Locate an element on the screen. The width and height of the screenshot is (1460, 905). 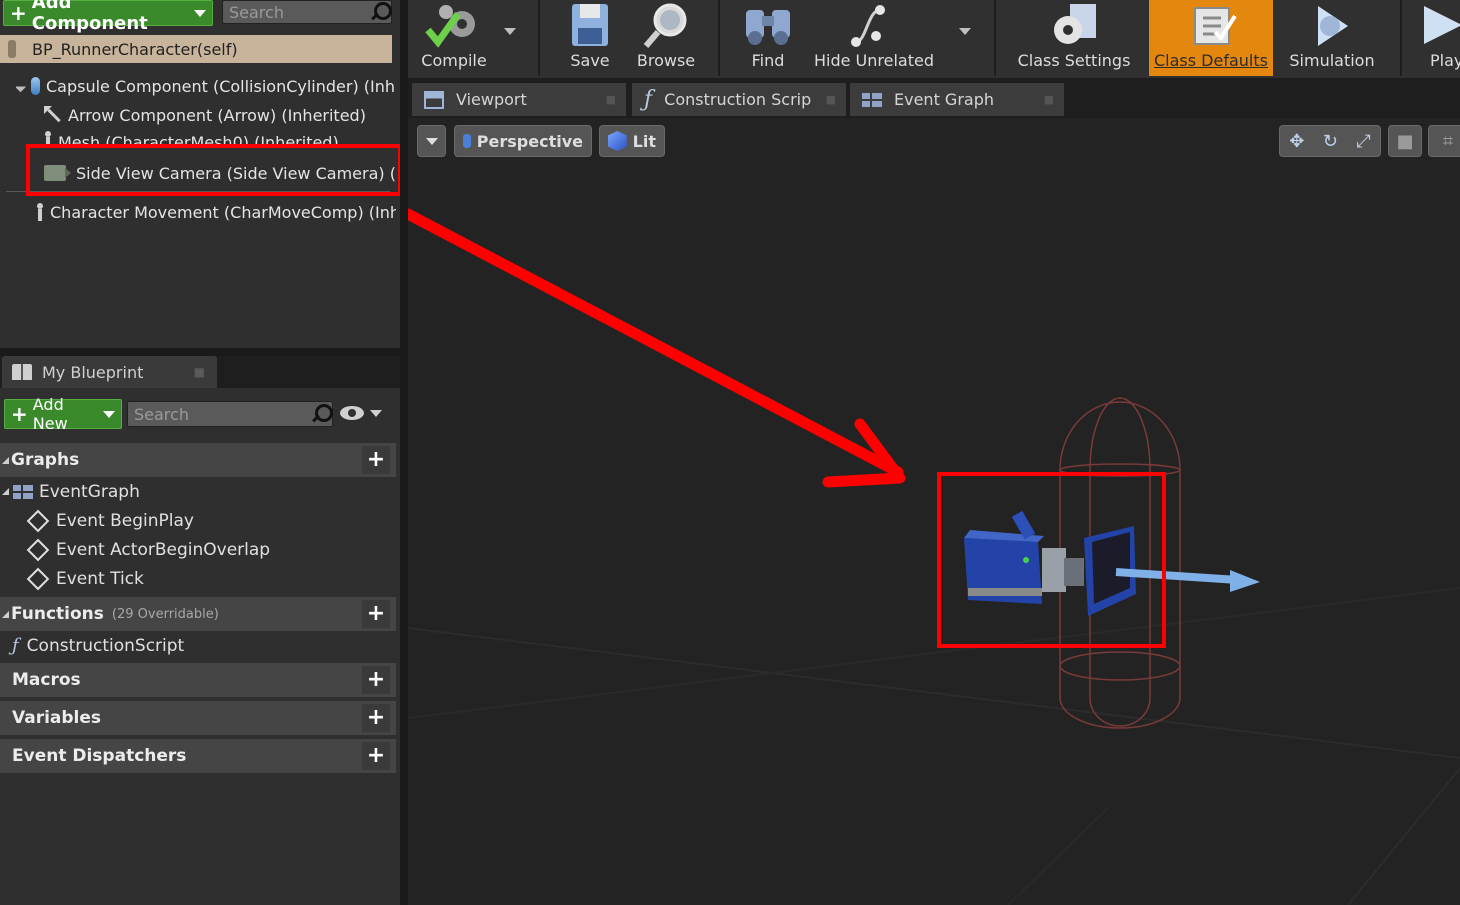
self-label: BP_RunnerCharacter(self) is located at coordinates (135, 49).